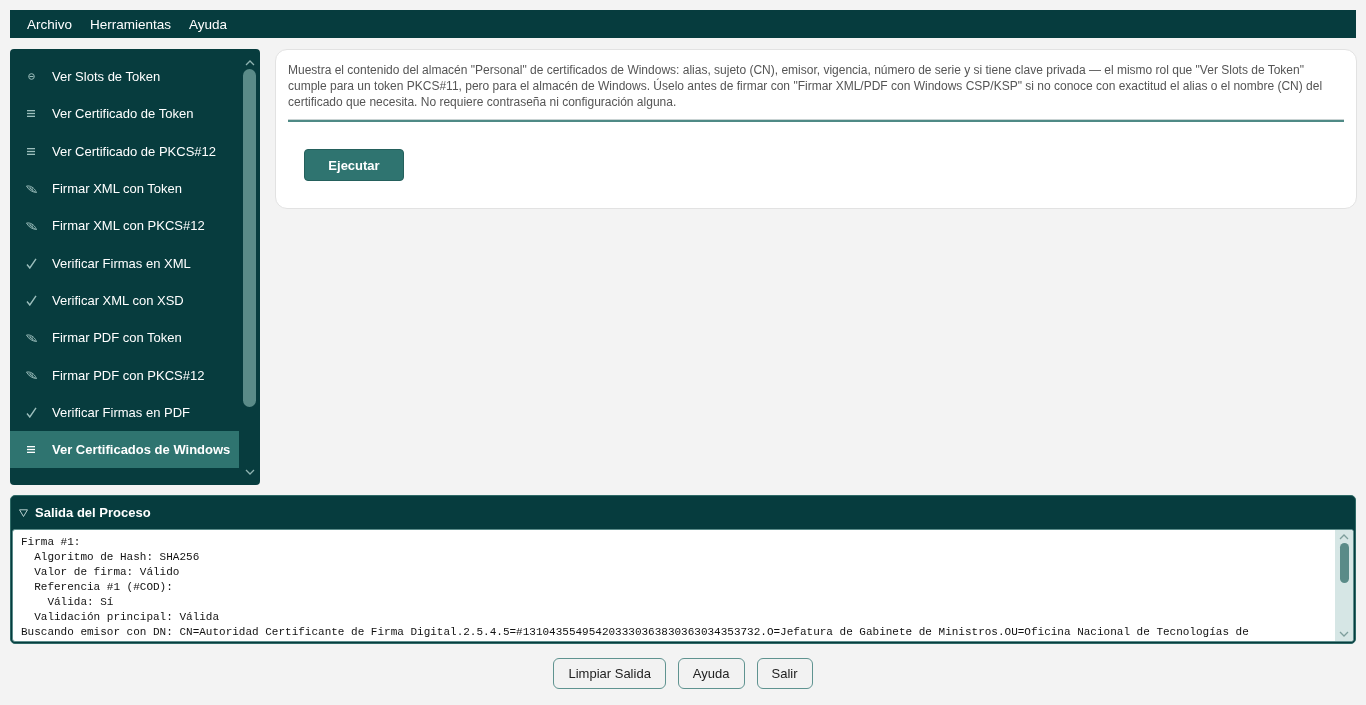 Image resolution: width=1366 pixels, height=705 pixels. I want to click on sidebar-item-label: Firmar XML con Token, so click(117, 189).